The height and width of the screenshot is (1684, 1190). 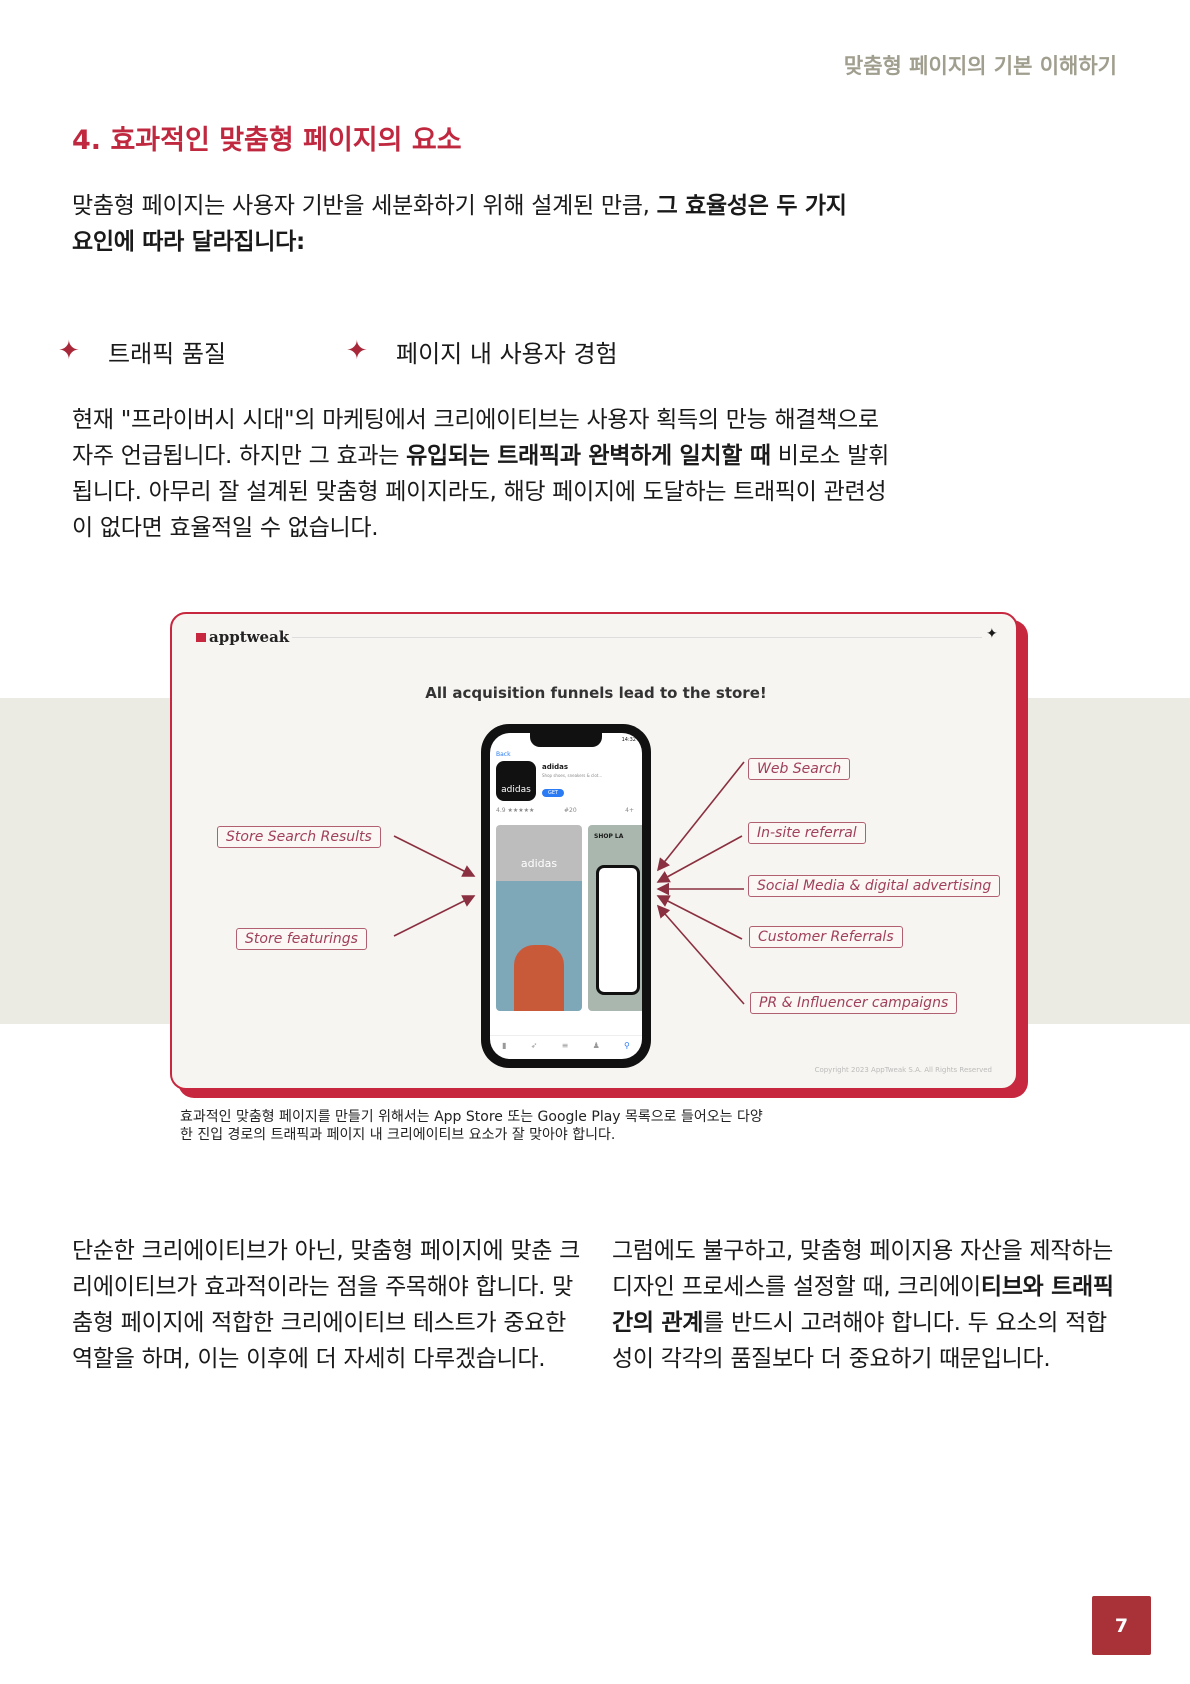 What do you see at coordinates (503, 754) in the screenshot?
I see `back-link: Back` at bounding box center [503, 754].